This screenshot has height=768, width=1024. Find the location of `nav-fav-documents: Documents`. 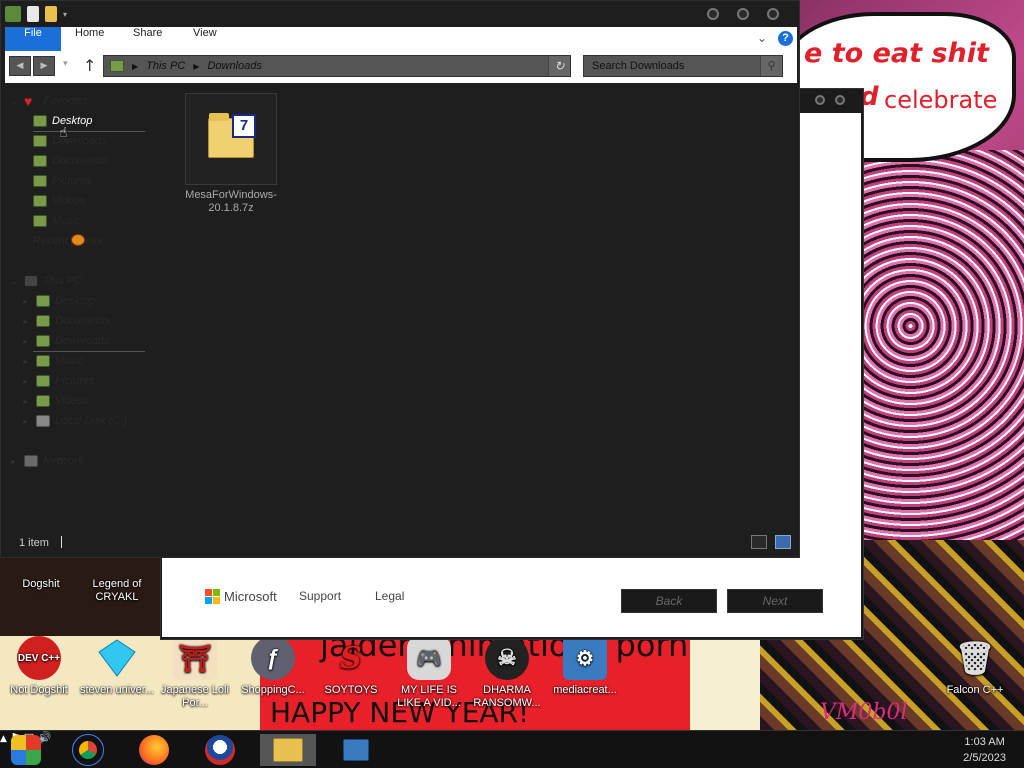

nav-fav-documents: Documents is located at coordinates (70, 161).